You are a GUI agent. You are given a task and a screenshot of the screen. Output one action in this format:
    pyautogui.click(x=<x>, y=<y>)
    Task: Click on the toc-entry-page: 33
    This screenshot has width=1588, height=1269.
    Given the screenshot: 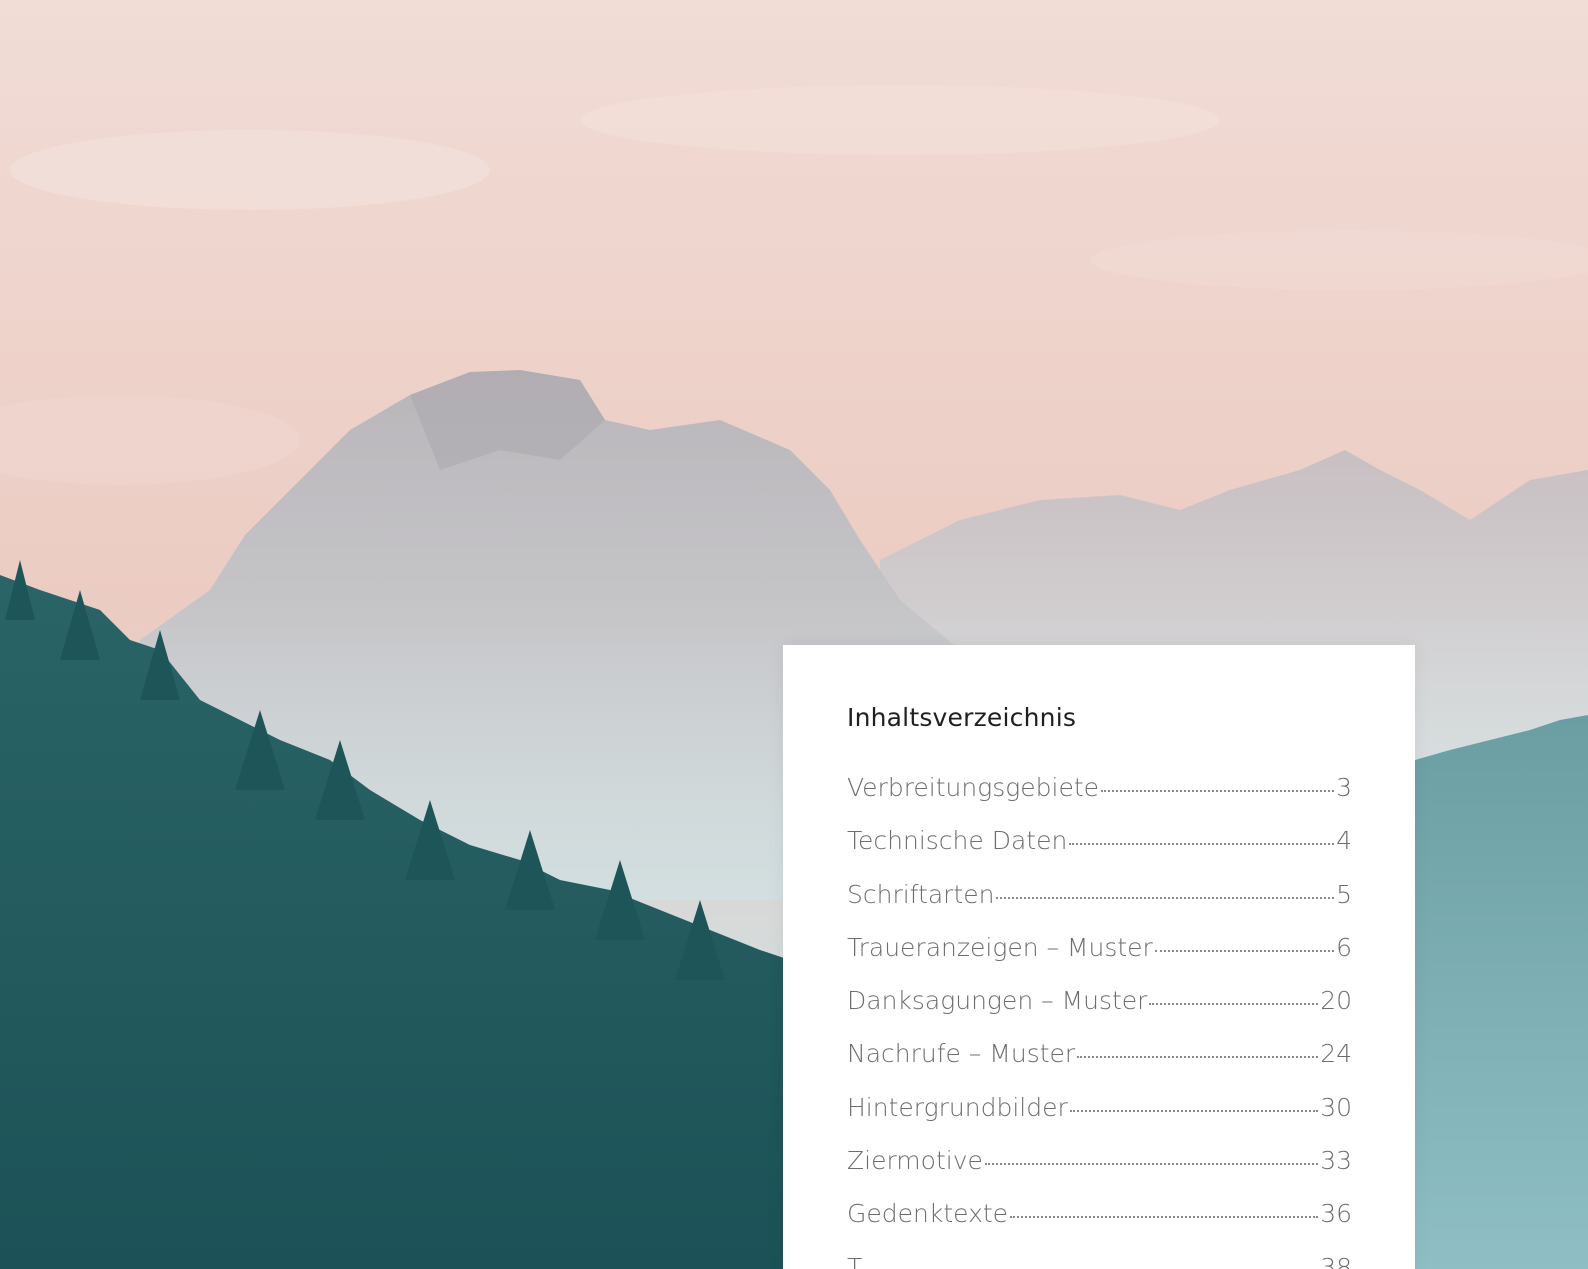 What is the action you would take?
    pyautogui.click(x=1336, y=1161)
    